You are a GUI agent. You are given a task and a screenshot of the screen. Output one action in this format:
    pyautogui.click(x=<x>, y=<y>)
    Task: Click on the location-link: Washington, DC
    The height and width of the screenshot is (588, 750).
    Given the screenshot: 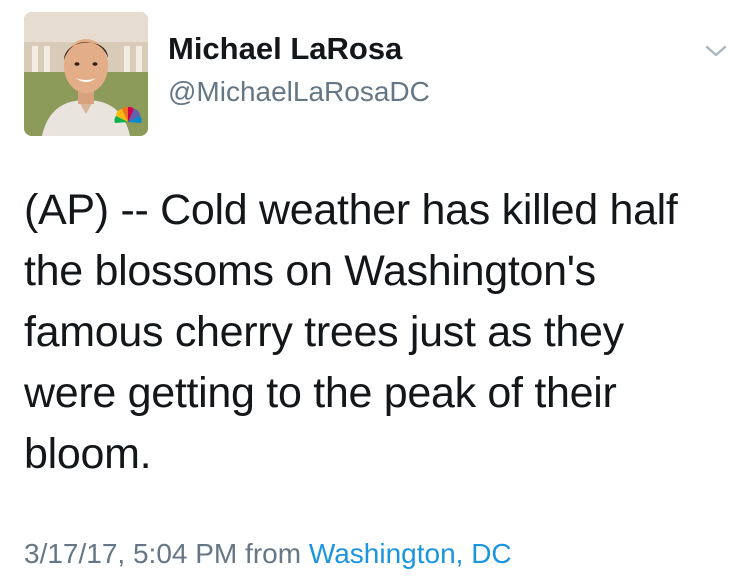 What is the action you would take?
    pyautogui.click(x=410, y=553)
    